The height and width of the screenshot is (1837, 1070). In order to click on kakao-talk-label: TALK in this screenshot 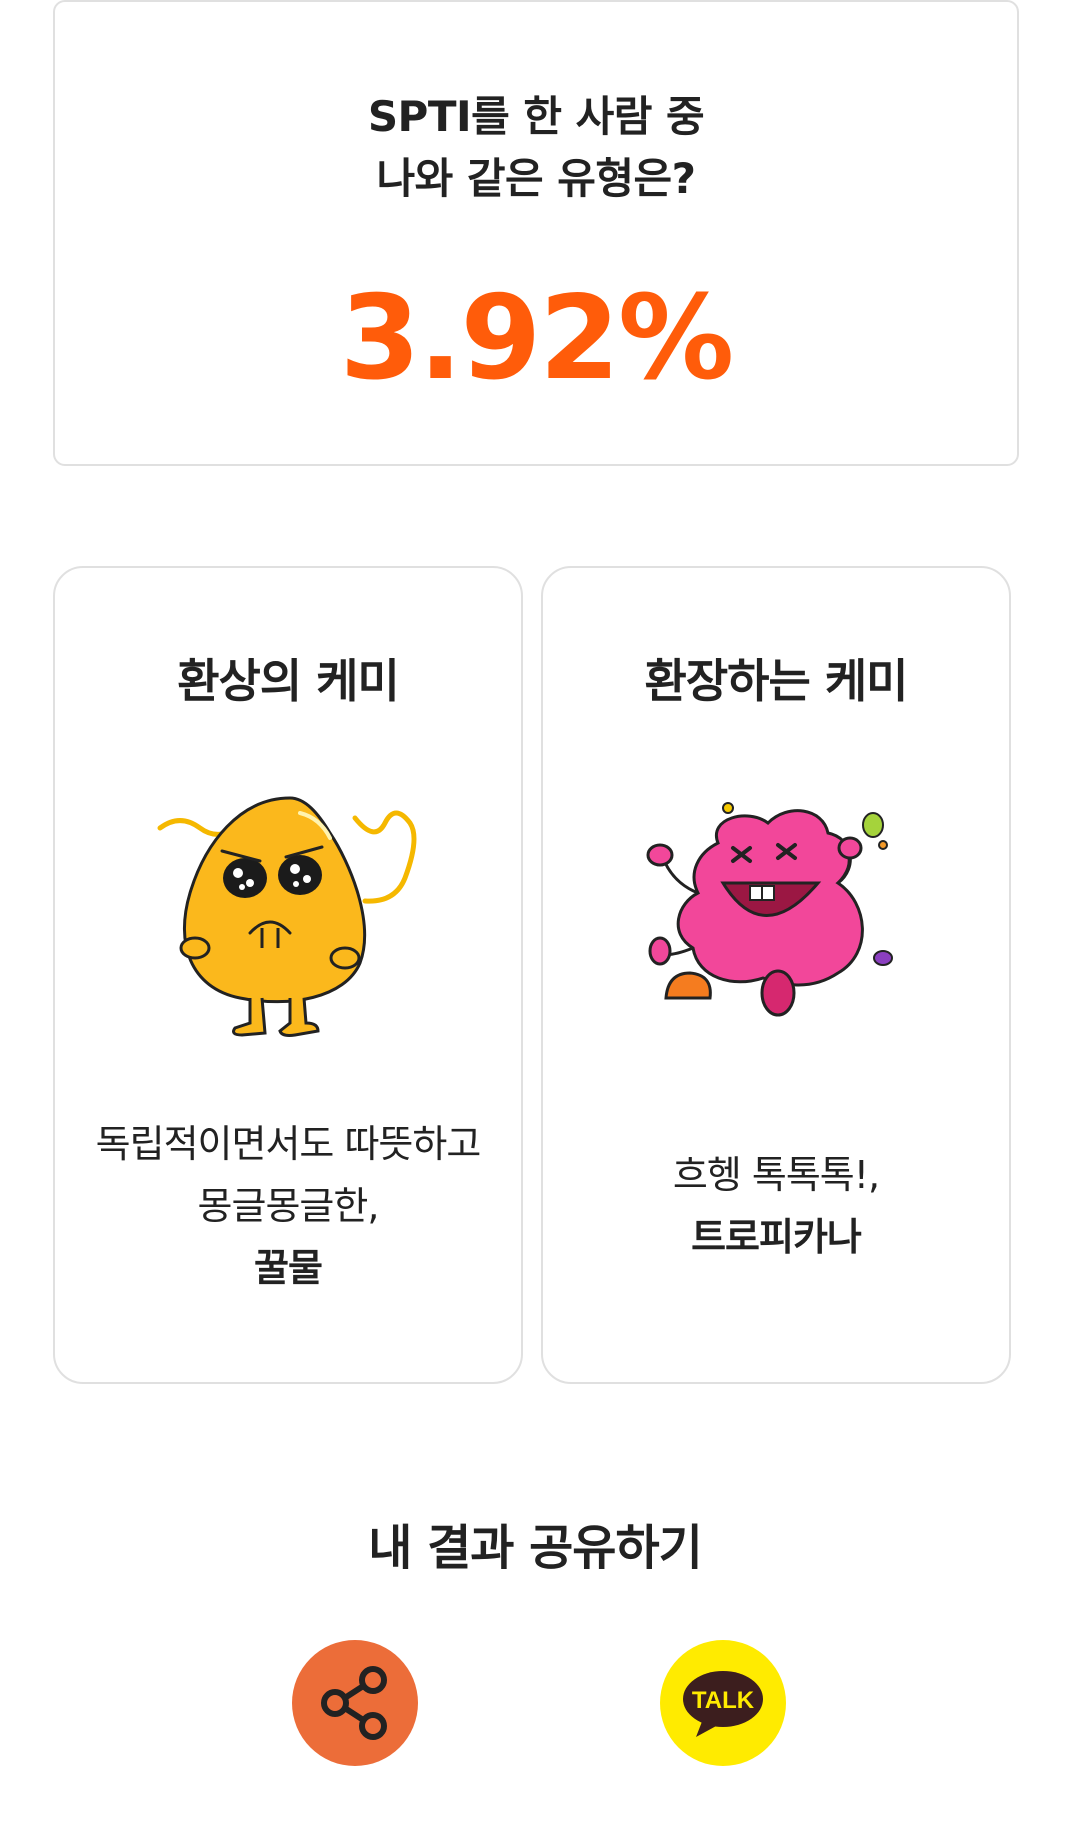, I will do `click(723, 1700)`.